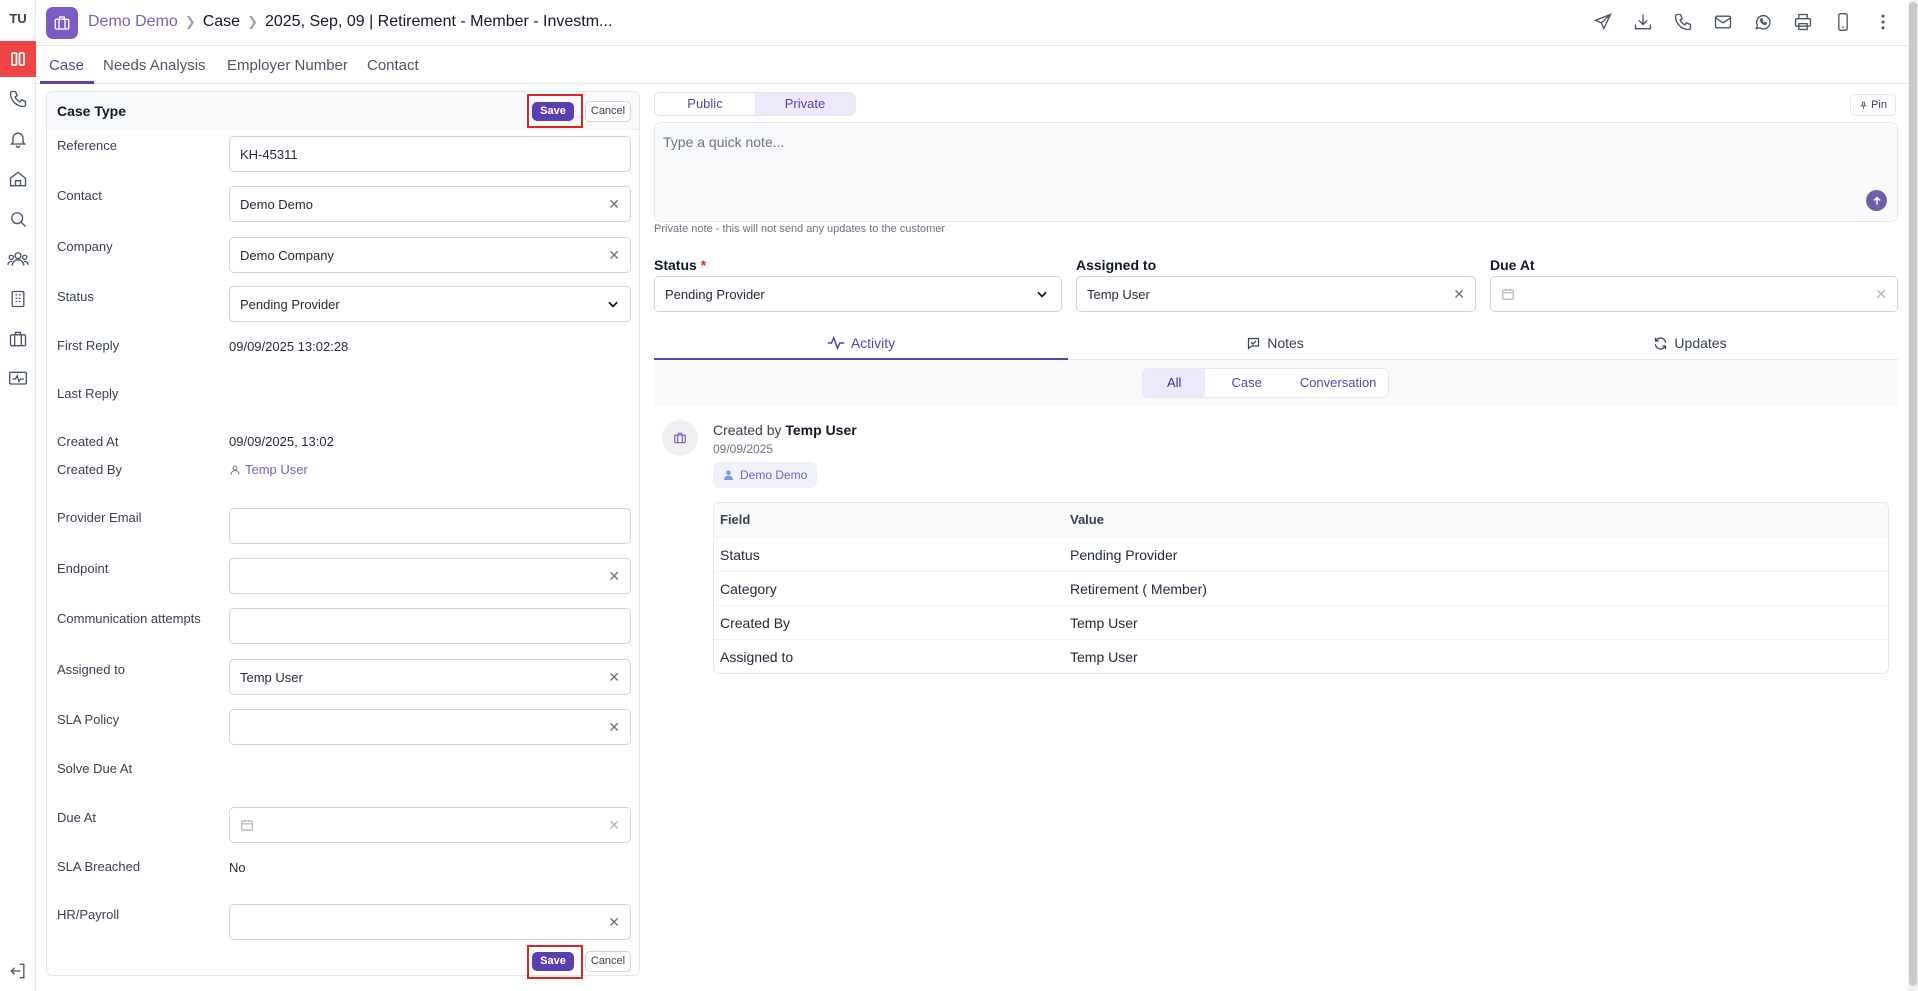 The image size is (1918, 991). Describe the element at coordinates (1723, 22) in the screenshot. I see `mail-icon` at that location.